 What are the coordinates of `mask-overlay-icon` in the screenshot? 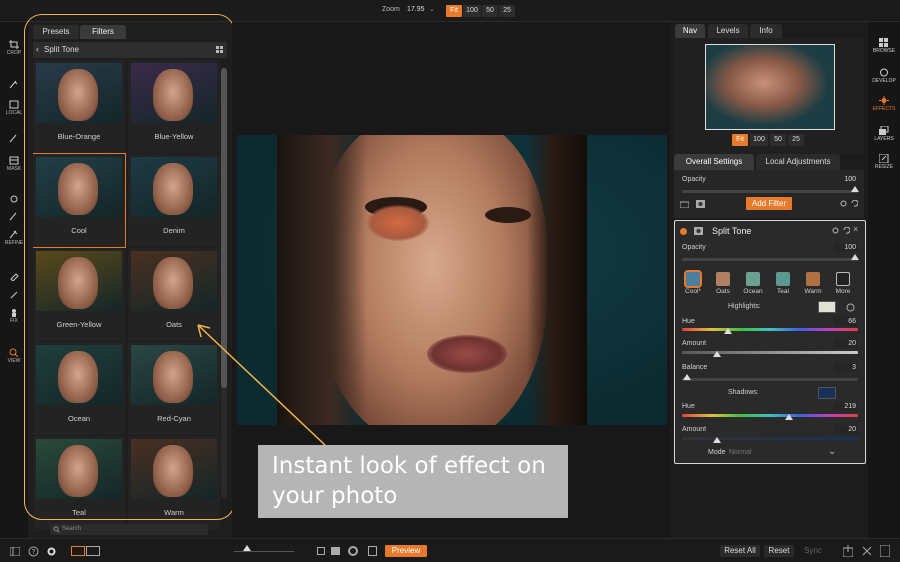 It's located at (353, 551).